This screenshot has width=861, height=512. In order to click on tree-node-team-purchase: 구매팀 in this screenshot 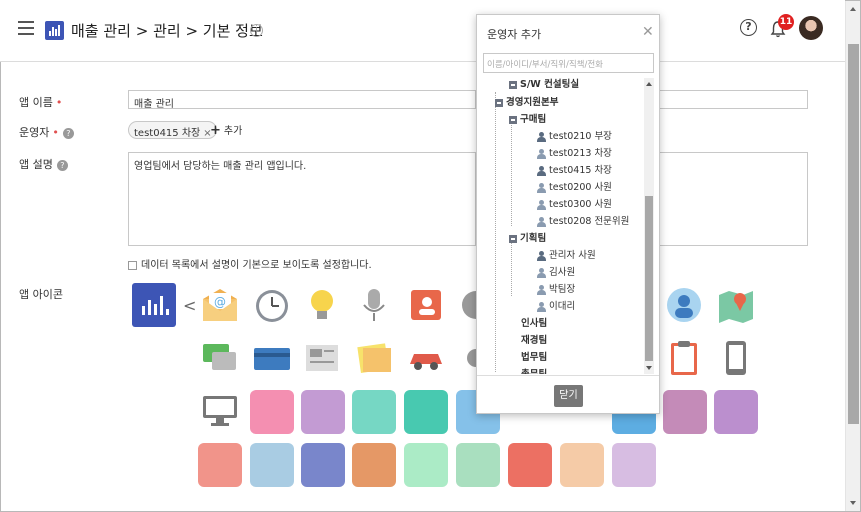, I will do `click(527, 118)`.